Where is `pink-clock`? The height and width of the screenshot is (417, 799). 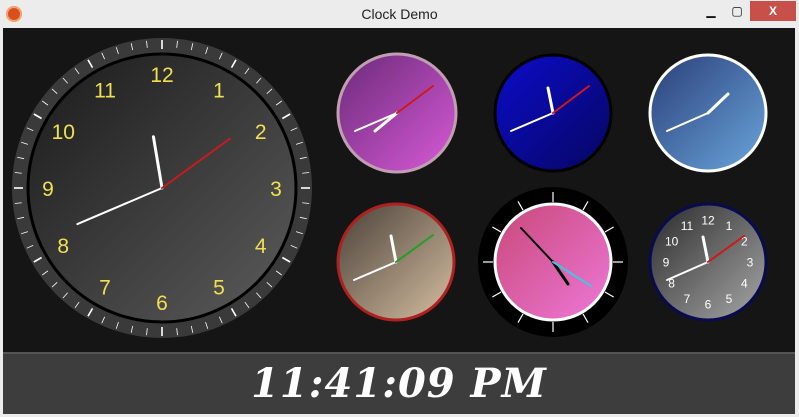 pink-clock is located at coordinates (553, 262).